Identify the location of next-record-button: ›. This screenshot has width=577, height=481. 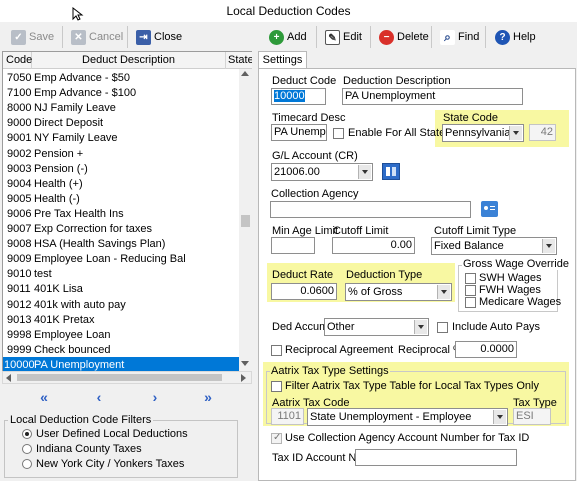
(155, 397).